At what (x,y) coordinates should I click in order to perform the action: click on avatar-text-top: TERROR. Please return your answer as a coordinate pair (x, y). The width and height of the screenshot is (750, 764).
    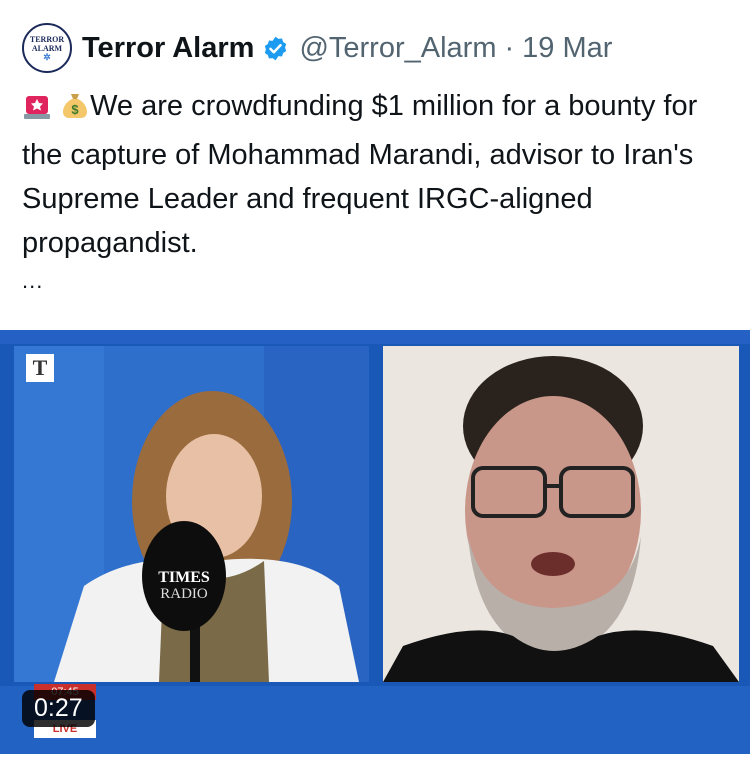
    Looking at the image, I should click on (47, 39).